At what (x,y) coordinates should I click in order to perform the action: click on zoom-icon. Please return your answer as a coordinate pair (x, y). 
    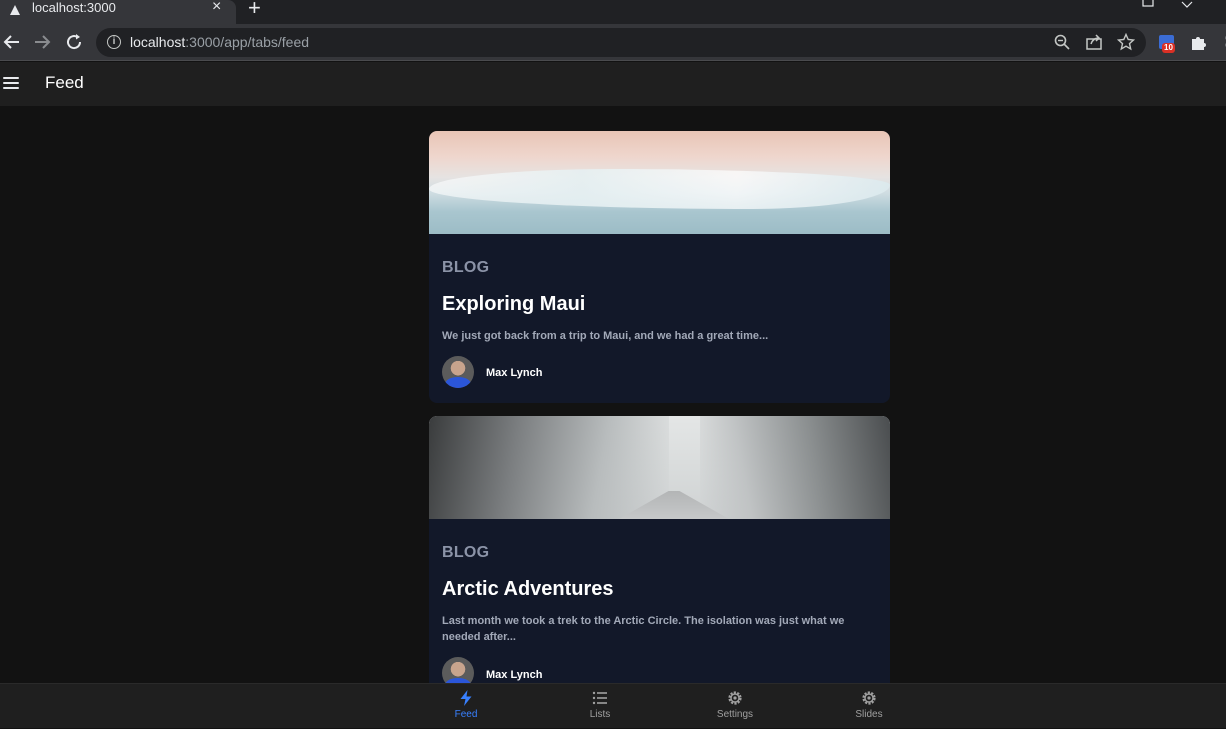
    Looking at the image, I should click on (1062, 42).